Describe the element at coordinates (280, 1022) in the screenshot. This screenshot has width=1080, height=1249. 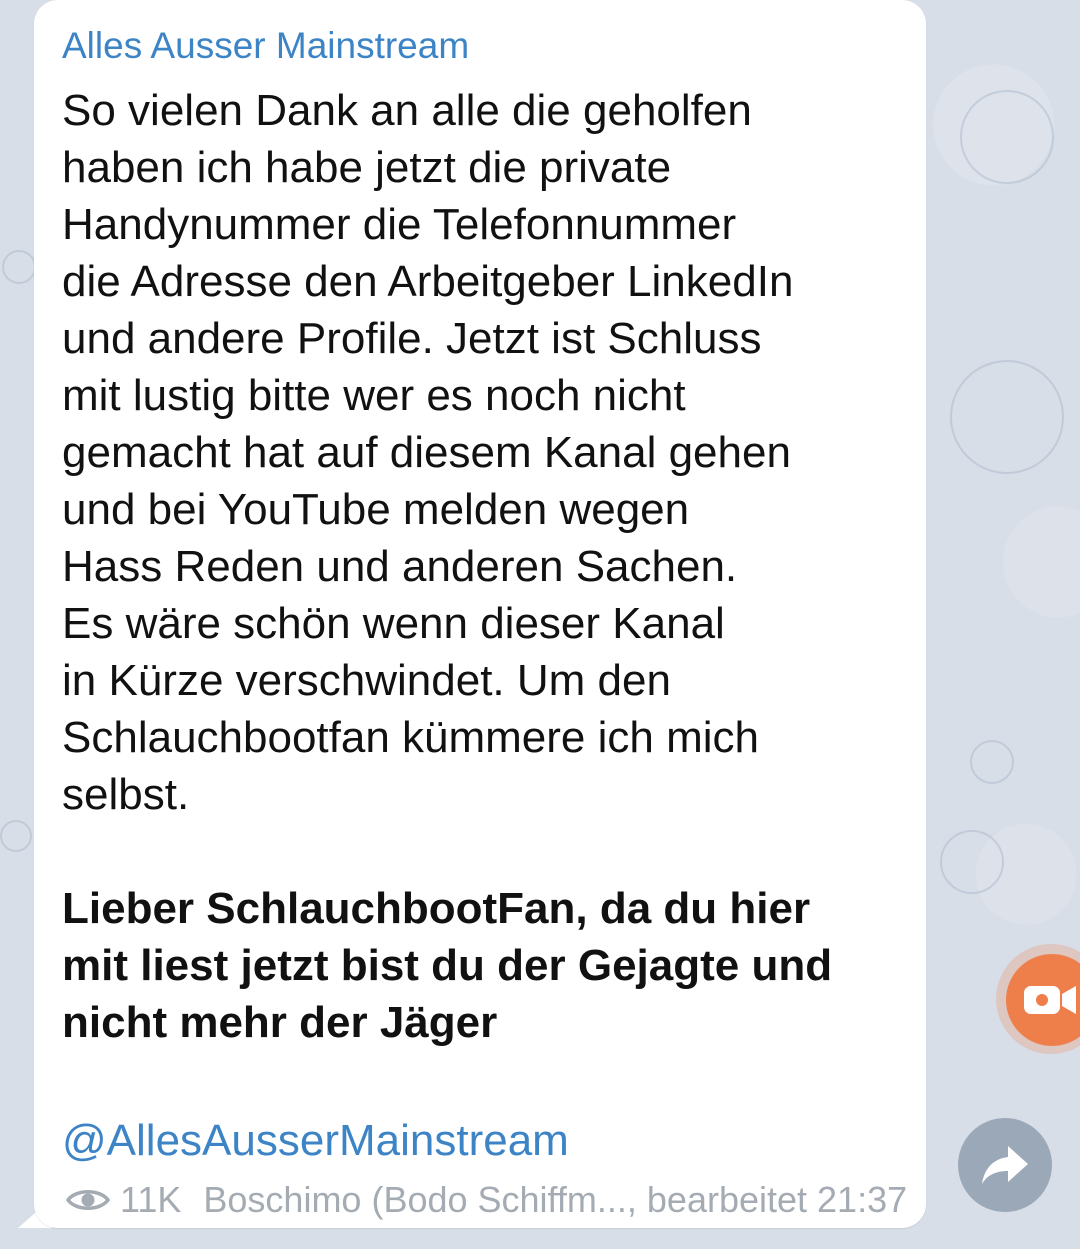
I see `message-bold-line: nicht mehr der Jäger` at that location.